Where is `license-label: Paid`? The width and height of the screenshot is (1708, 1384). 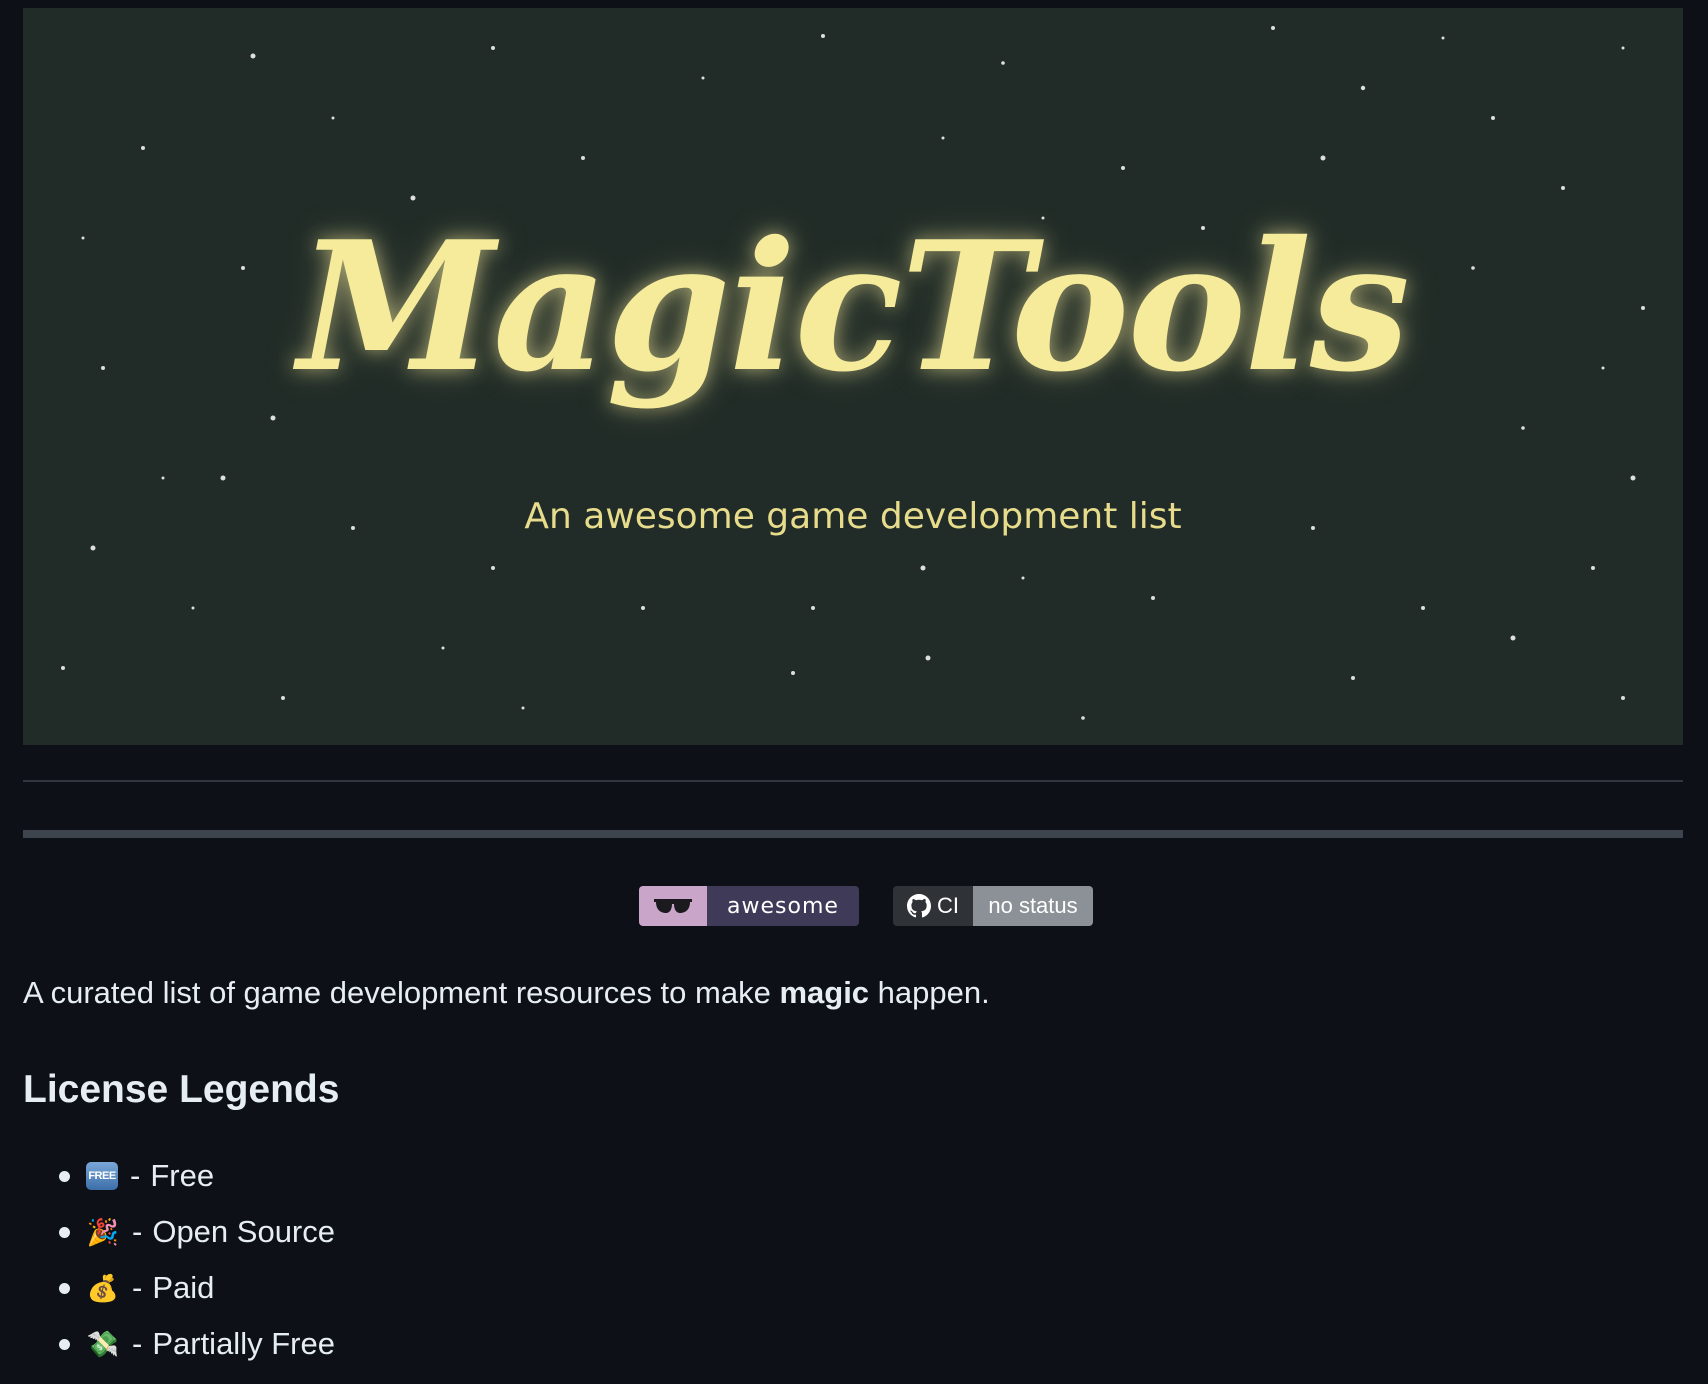
license-label: Paid is located at coordinates (183, 1287).